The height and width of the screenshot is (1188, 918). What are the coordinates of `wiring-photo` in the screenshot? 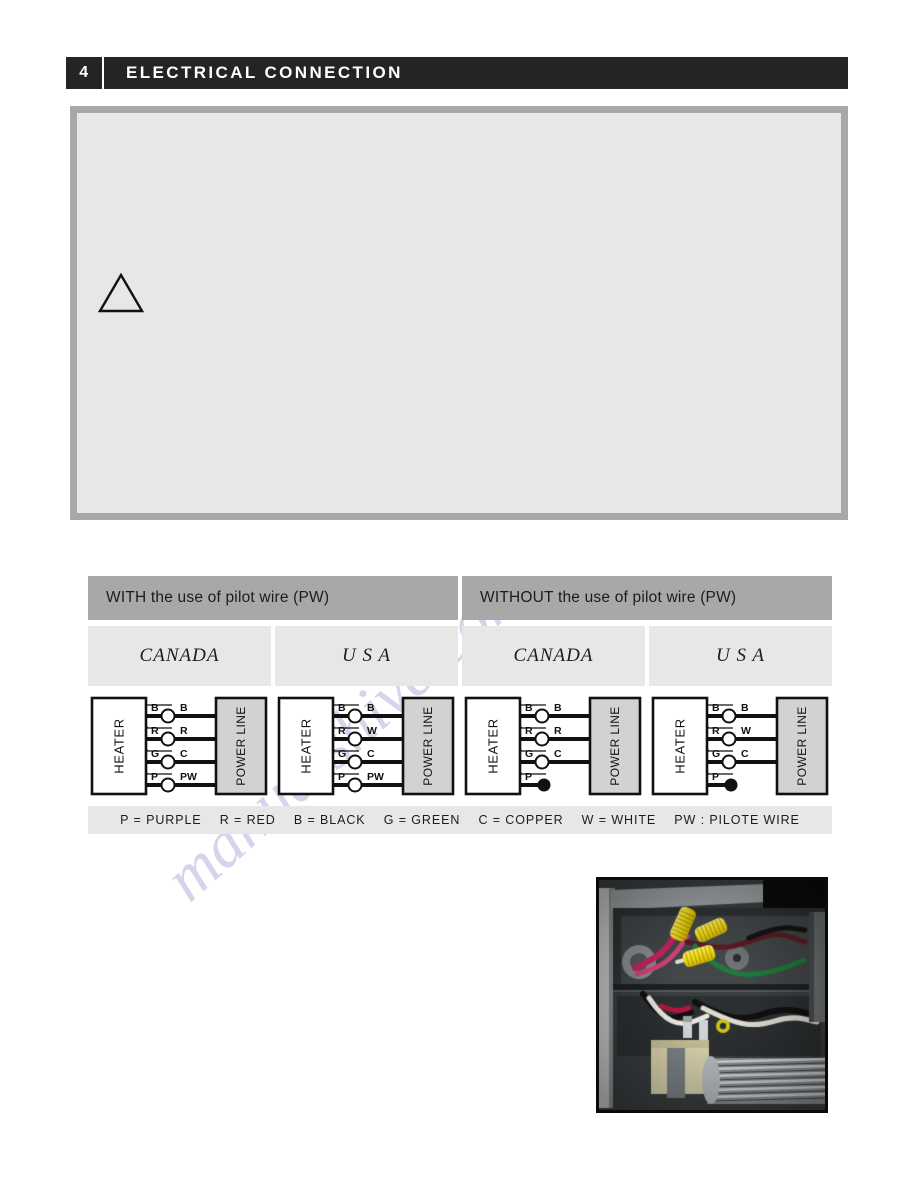 It's located at (712, 995).